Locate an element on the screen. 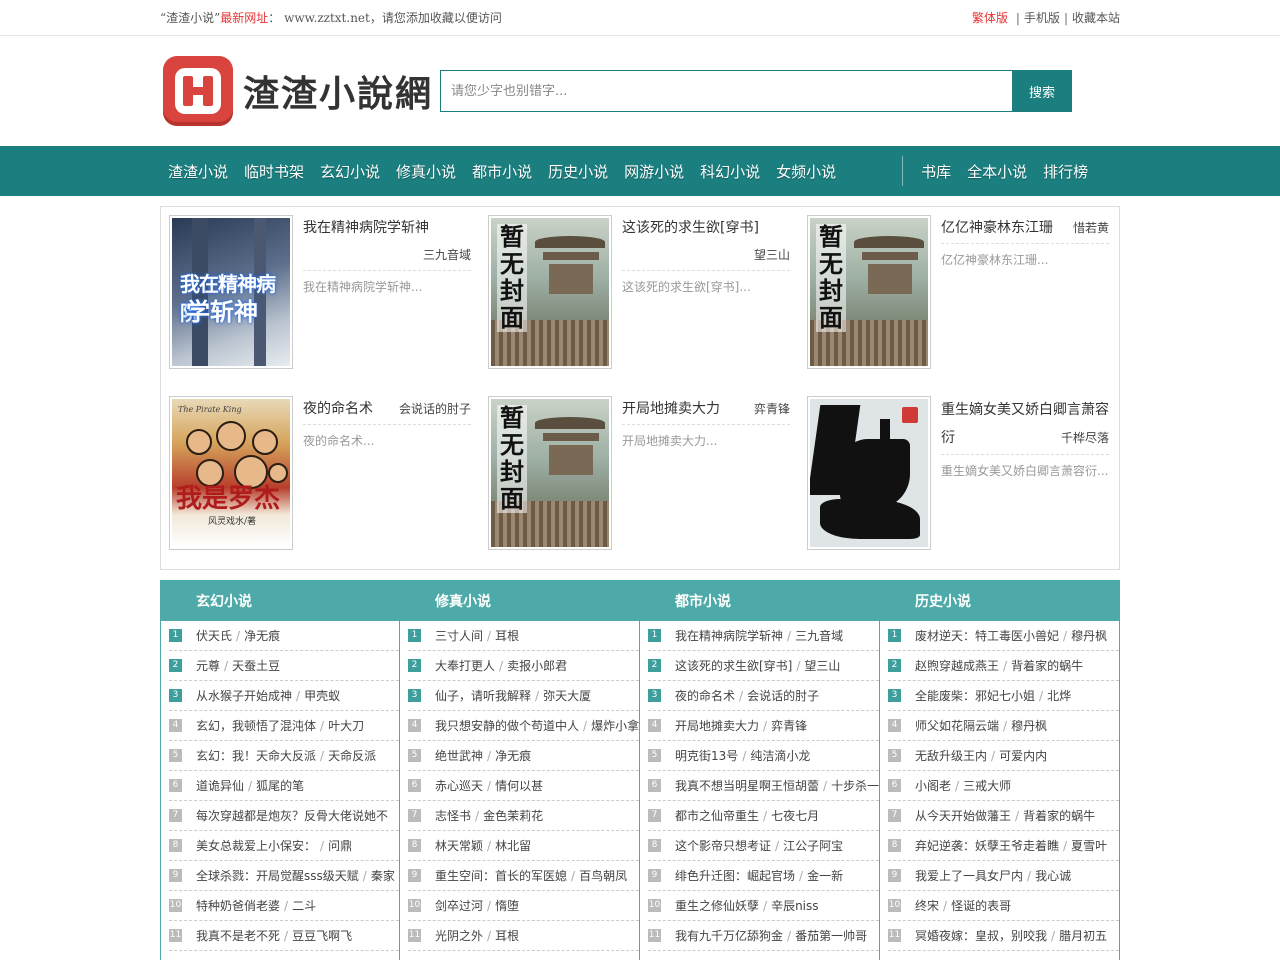 Image resolution: width=1280 pixels, height=960 pixels. book-link: 赵煦穿越成燕王 is located at coordinates (957, 665).